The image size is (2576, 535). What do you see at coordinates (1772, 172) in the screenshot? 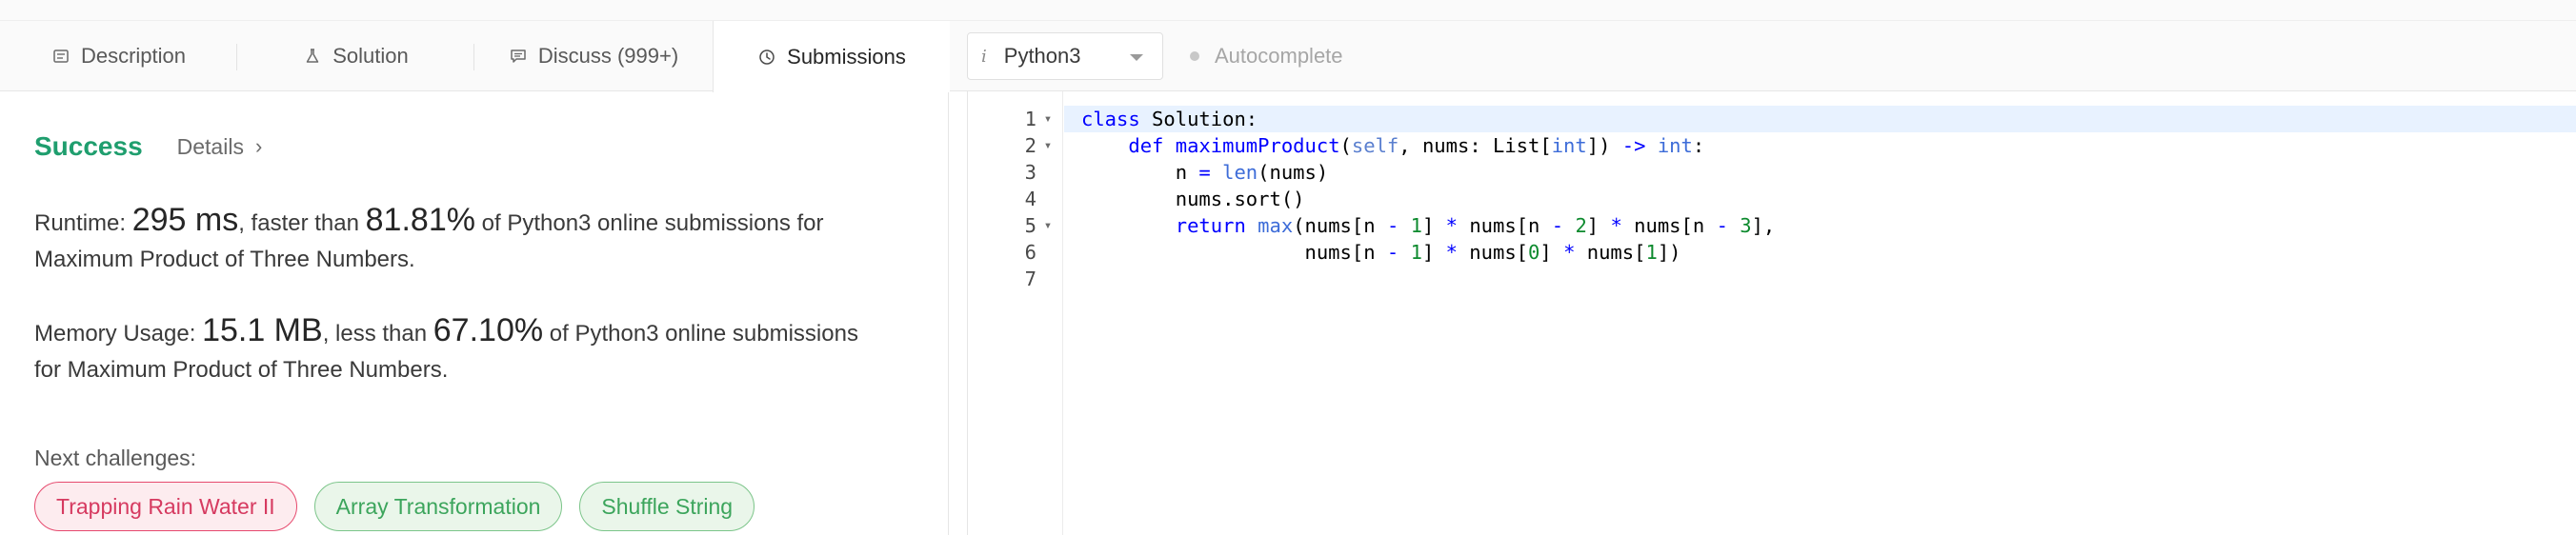
I see `code-line: 3 n = len(nums)` at bounding box center [1772, 172].